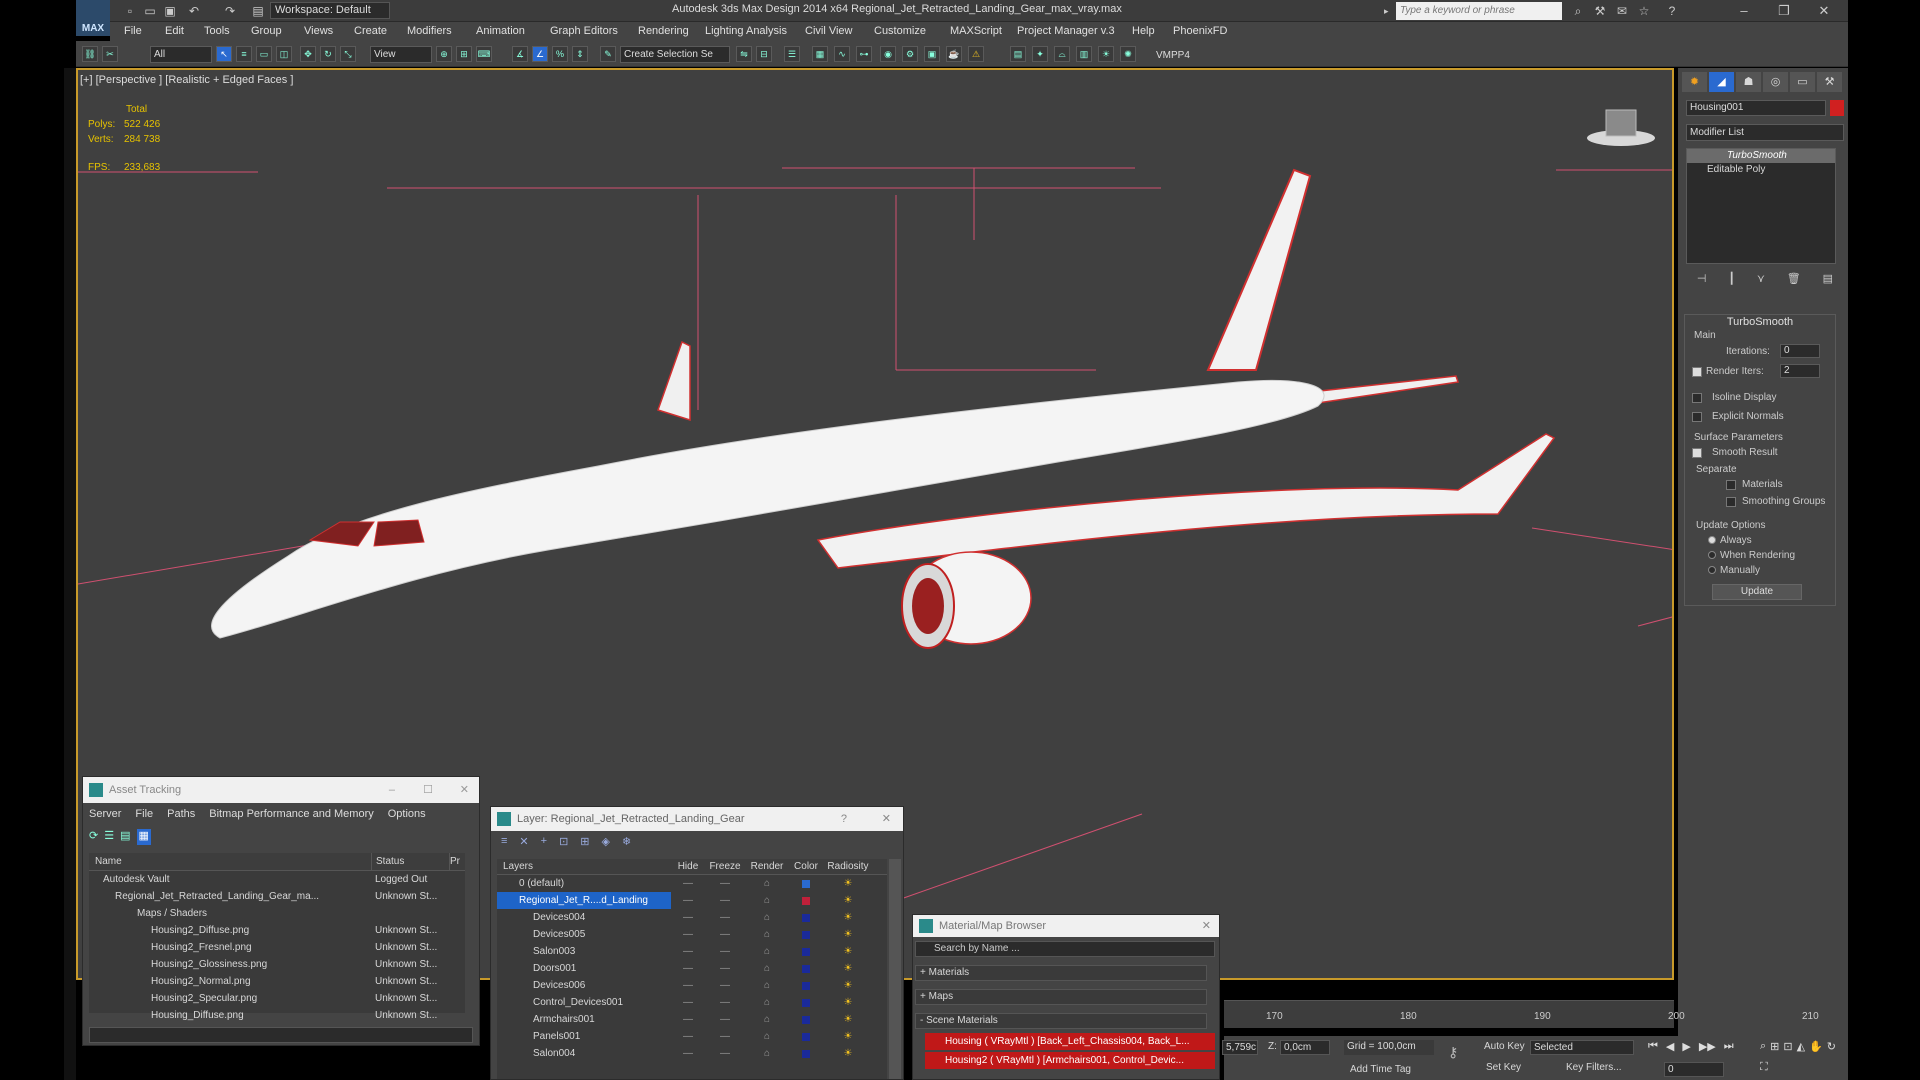  I want to click on asset-menu-options: Options, so click(407, 814).